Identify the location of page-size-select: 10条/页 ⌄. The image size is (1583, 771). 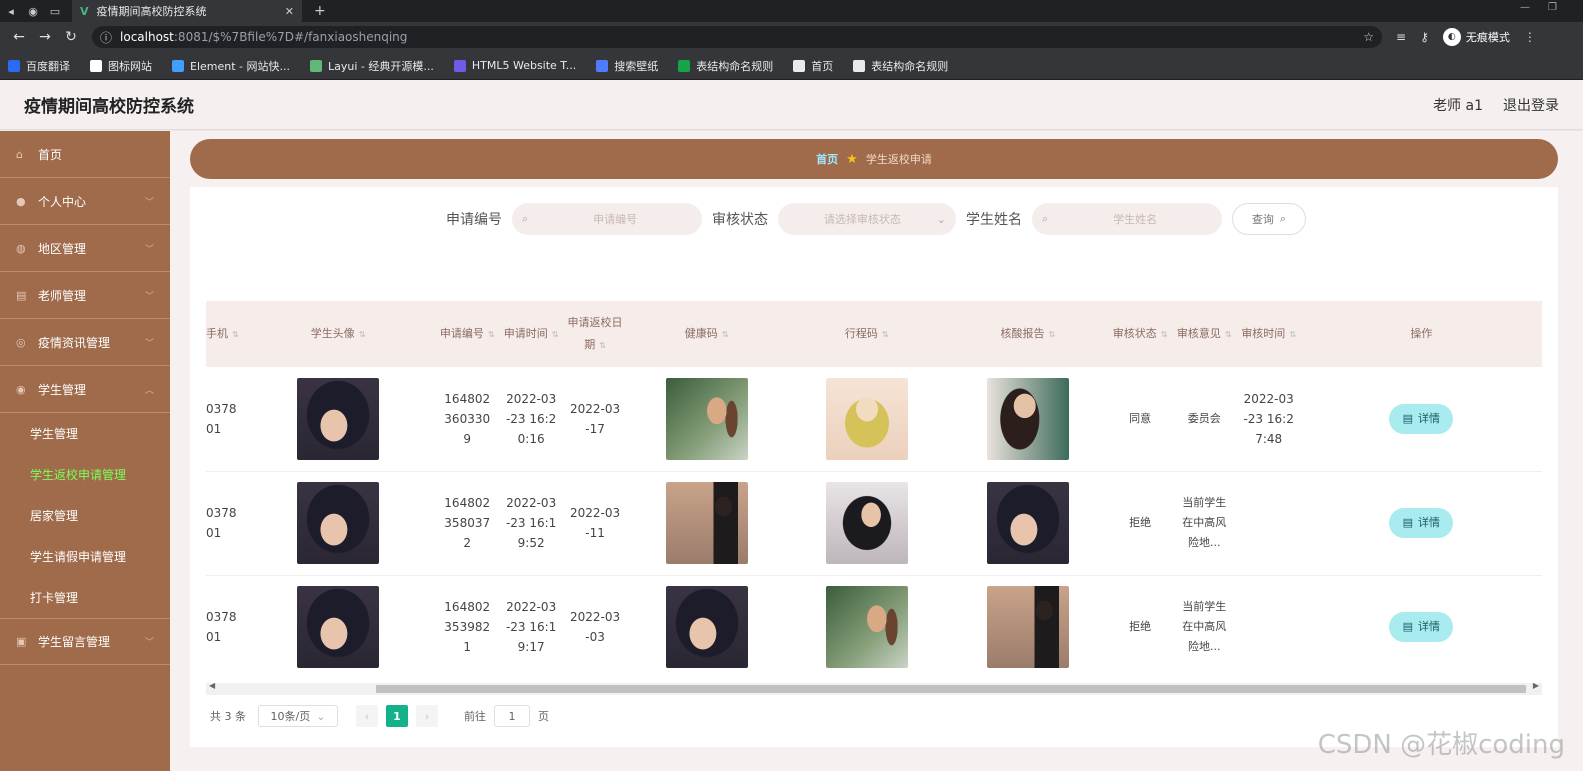
(298, 716).